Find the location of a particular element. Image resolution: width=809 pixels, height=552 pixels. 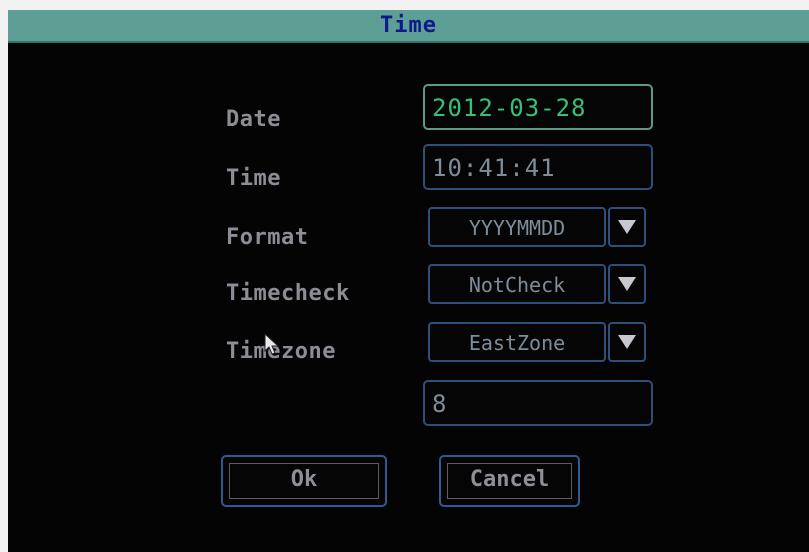

format-label: Format is located at coordinates (267, 237).